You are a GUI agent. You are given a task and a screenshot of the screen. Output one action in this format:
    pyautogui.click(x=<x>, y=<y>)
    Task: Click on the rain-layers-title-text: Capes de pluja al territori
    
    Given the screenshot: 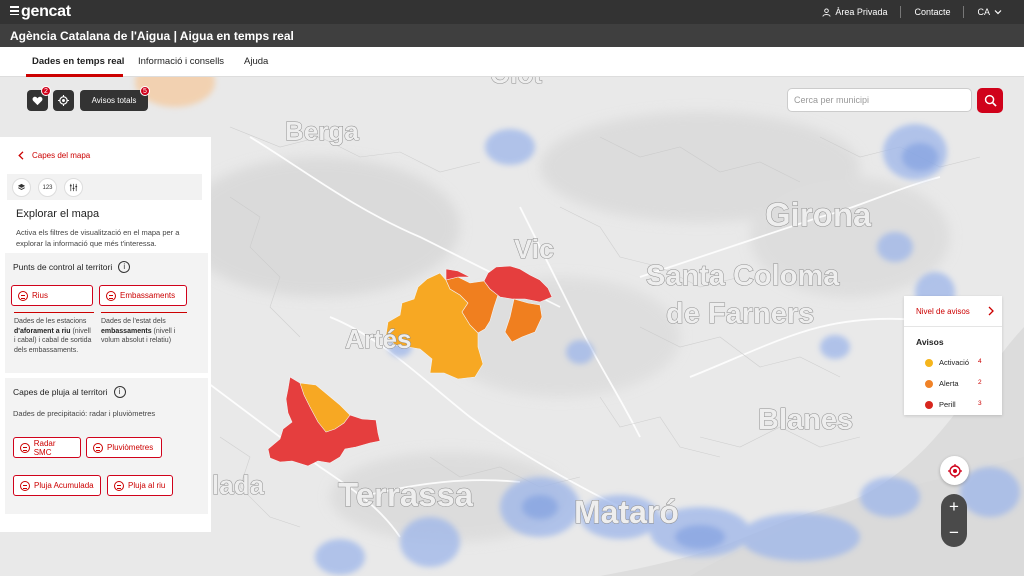 What is the action you would take?
    pyautogui.click(x=60, y=392)
    